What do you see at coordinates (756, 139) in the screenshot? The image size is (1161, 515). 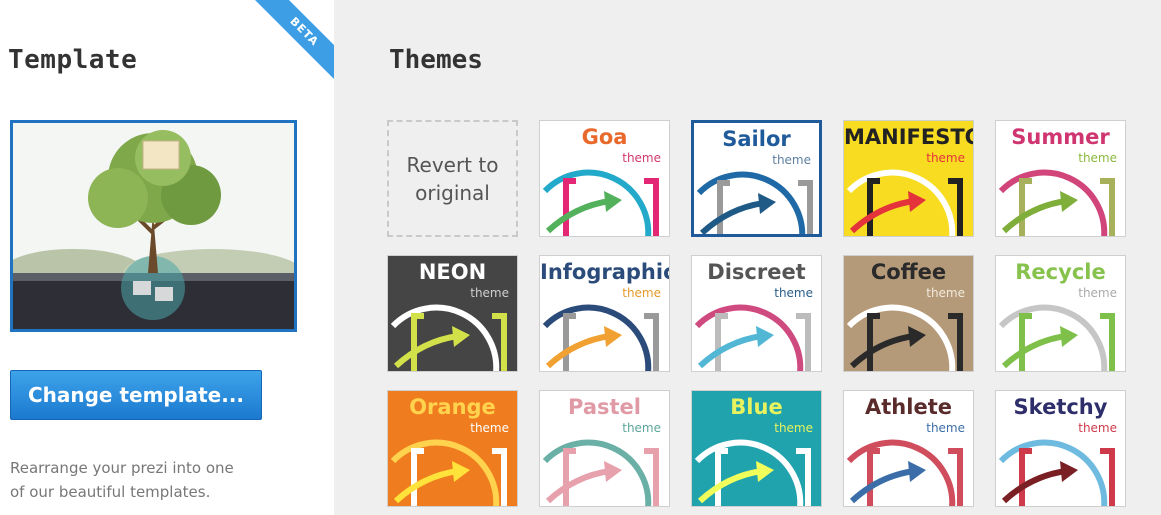 I see `theme-name: Sailor` at bounding box center [756, 139].